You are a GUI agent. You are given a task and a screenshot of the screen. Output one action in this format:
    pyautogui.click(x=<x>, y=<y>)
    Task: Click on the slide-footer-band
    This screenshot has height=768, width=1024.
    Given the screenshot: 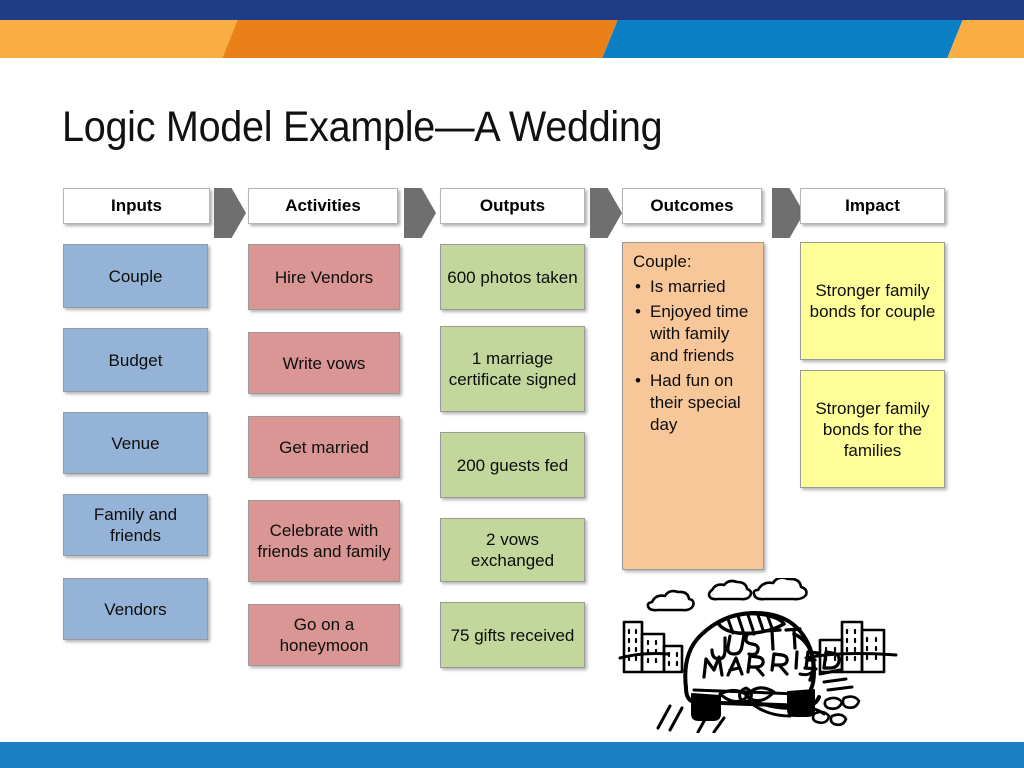 What is the action you would take?
    pyautogui.click(x=512, y=755)
    